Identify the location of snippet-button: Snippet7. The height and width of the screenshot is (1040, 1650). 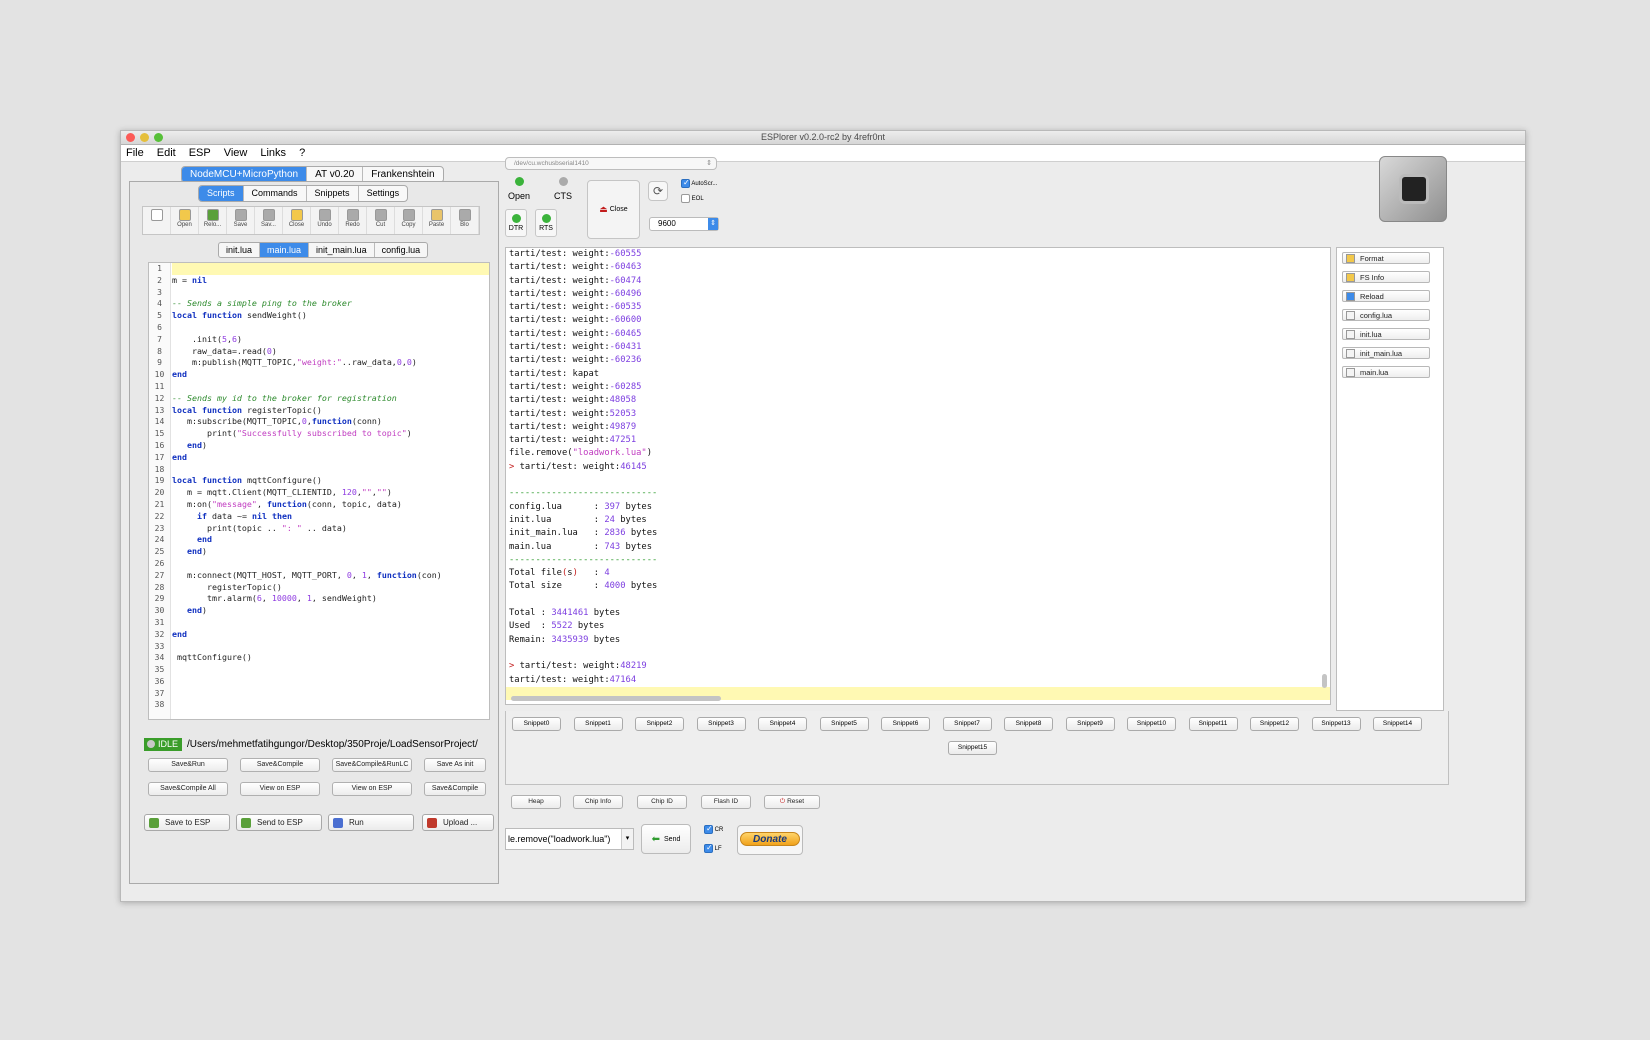
(967, 724).